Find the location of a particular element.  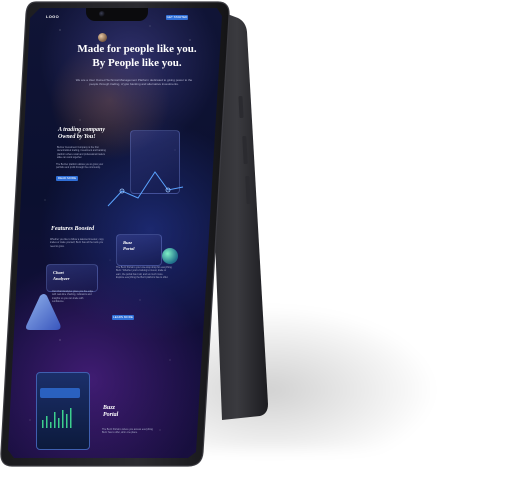

phone-notch is located at coordinates (117, 14).